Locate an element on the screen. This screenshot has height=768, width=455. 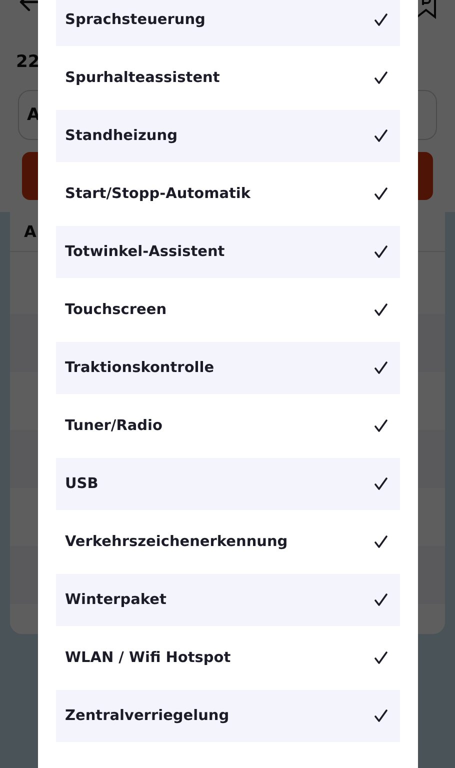
feature-label: Verkehrszeichenerkennung is located at coordinates (176, 542).